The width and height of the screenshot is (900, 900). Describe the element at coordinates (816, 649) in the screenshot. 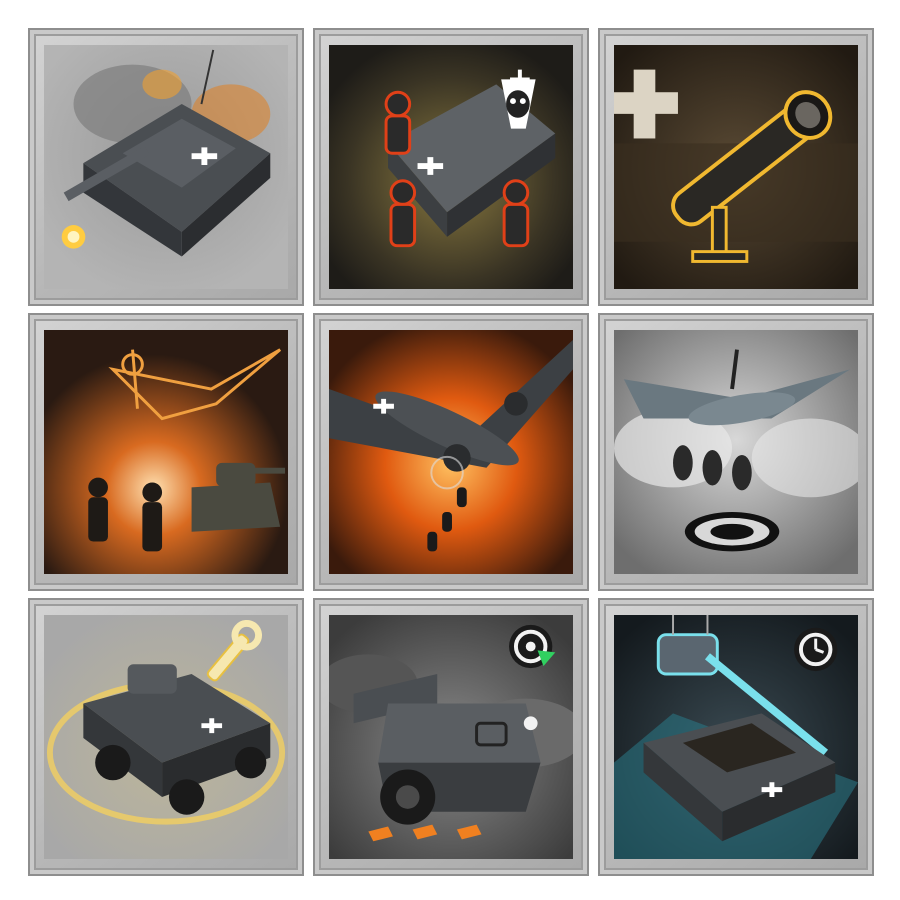

I see `clock-timer-icon` at that location.